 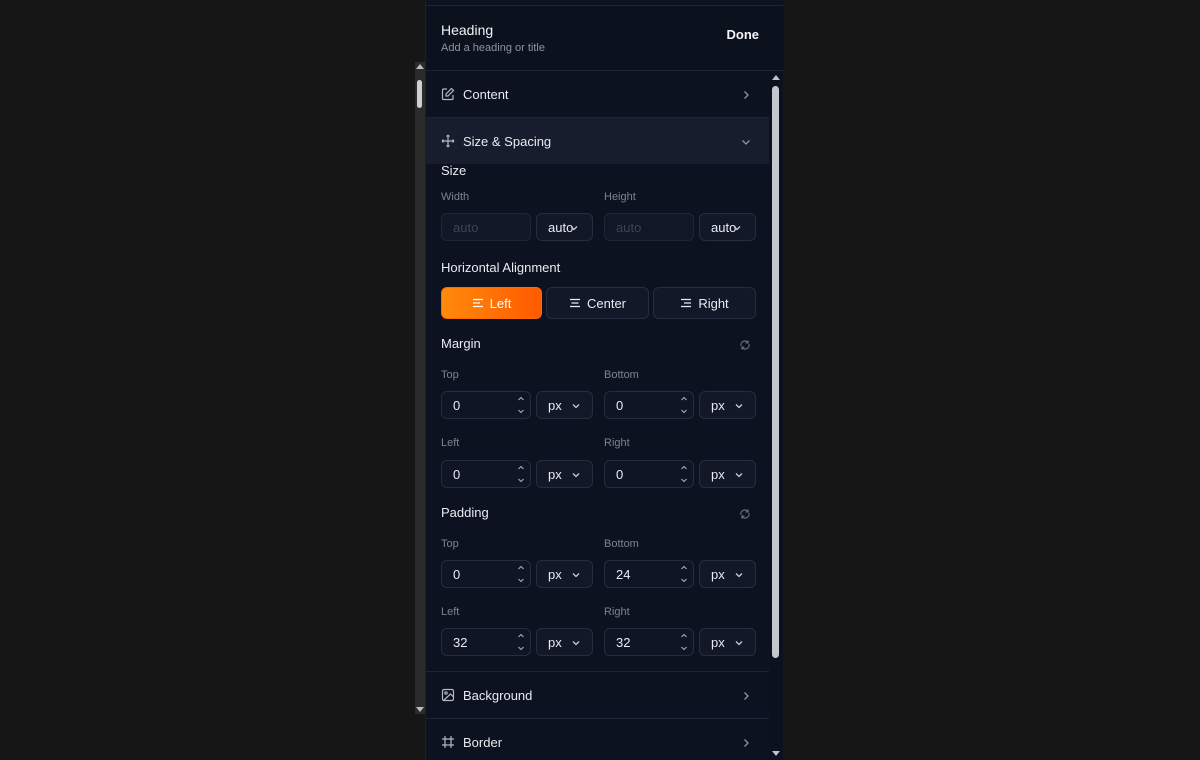 What do you see at coordinates (617, 443) in the screenshot?
I see `margin-right-label: Right` at bounding box center [617, 443].